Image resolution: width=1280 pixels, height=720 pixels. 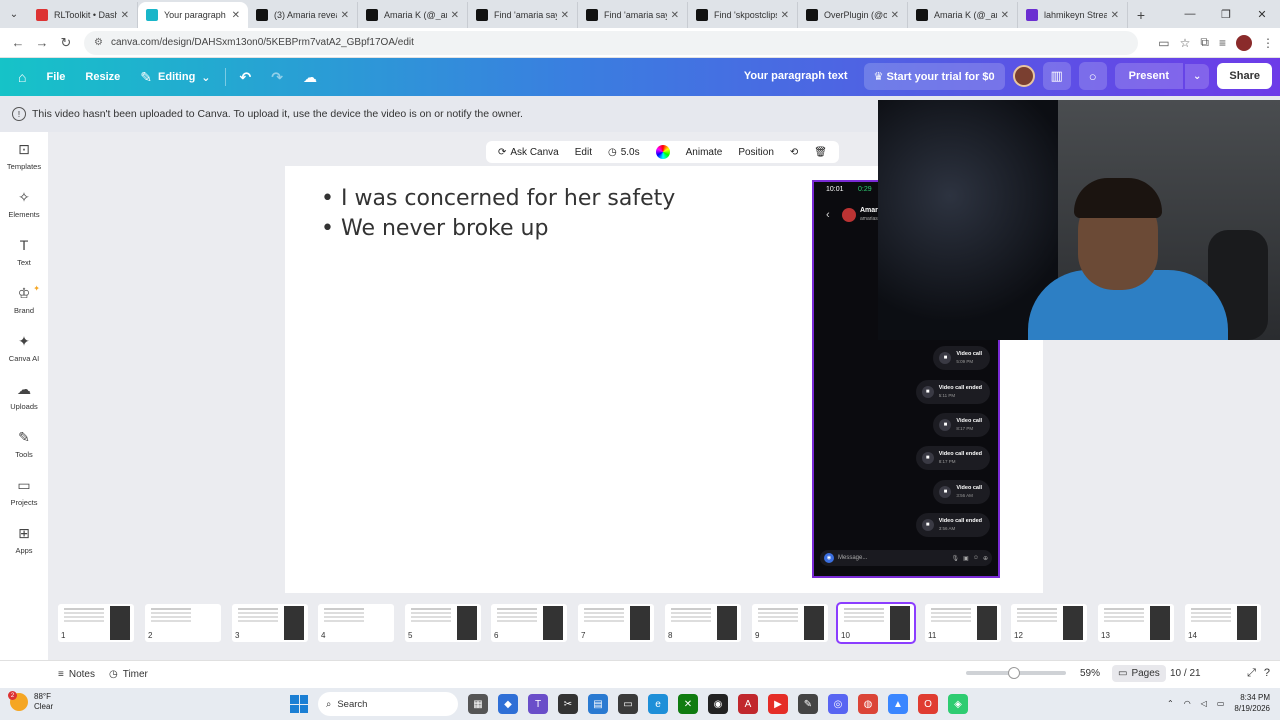 What do you see at coordinates (102, 77) in the screenshot?
I see `resize-button: Resize` at bounding box center [102, 77].